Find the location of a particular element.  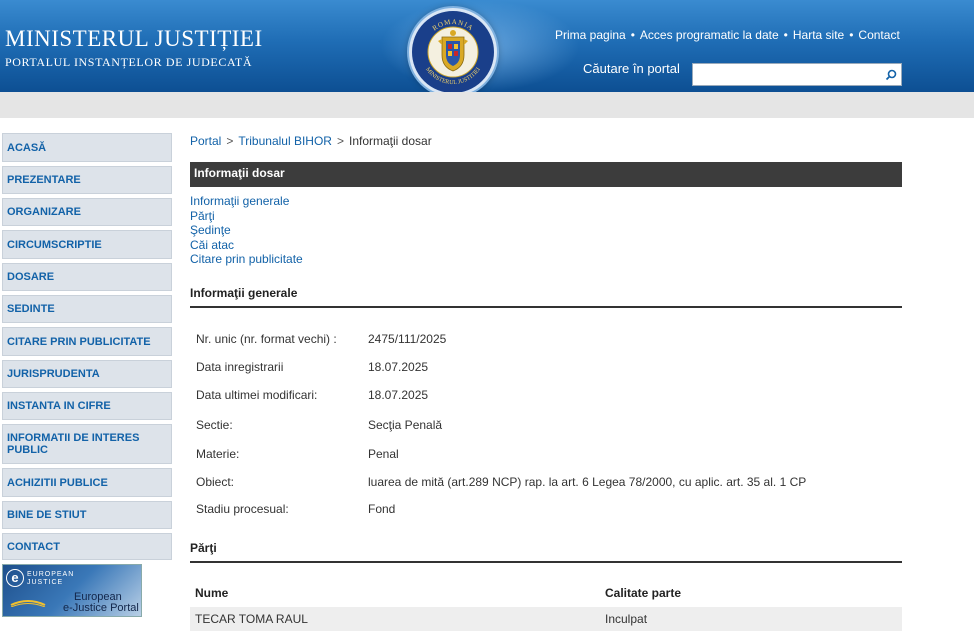

scales-icon is located at coordinates (28, 603).